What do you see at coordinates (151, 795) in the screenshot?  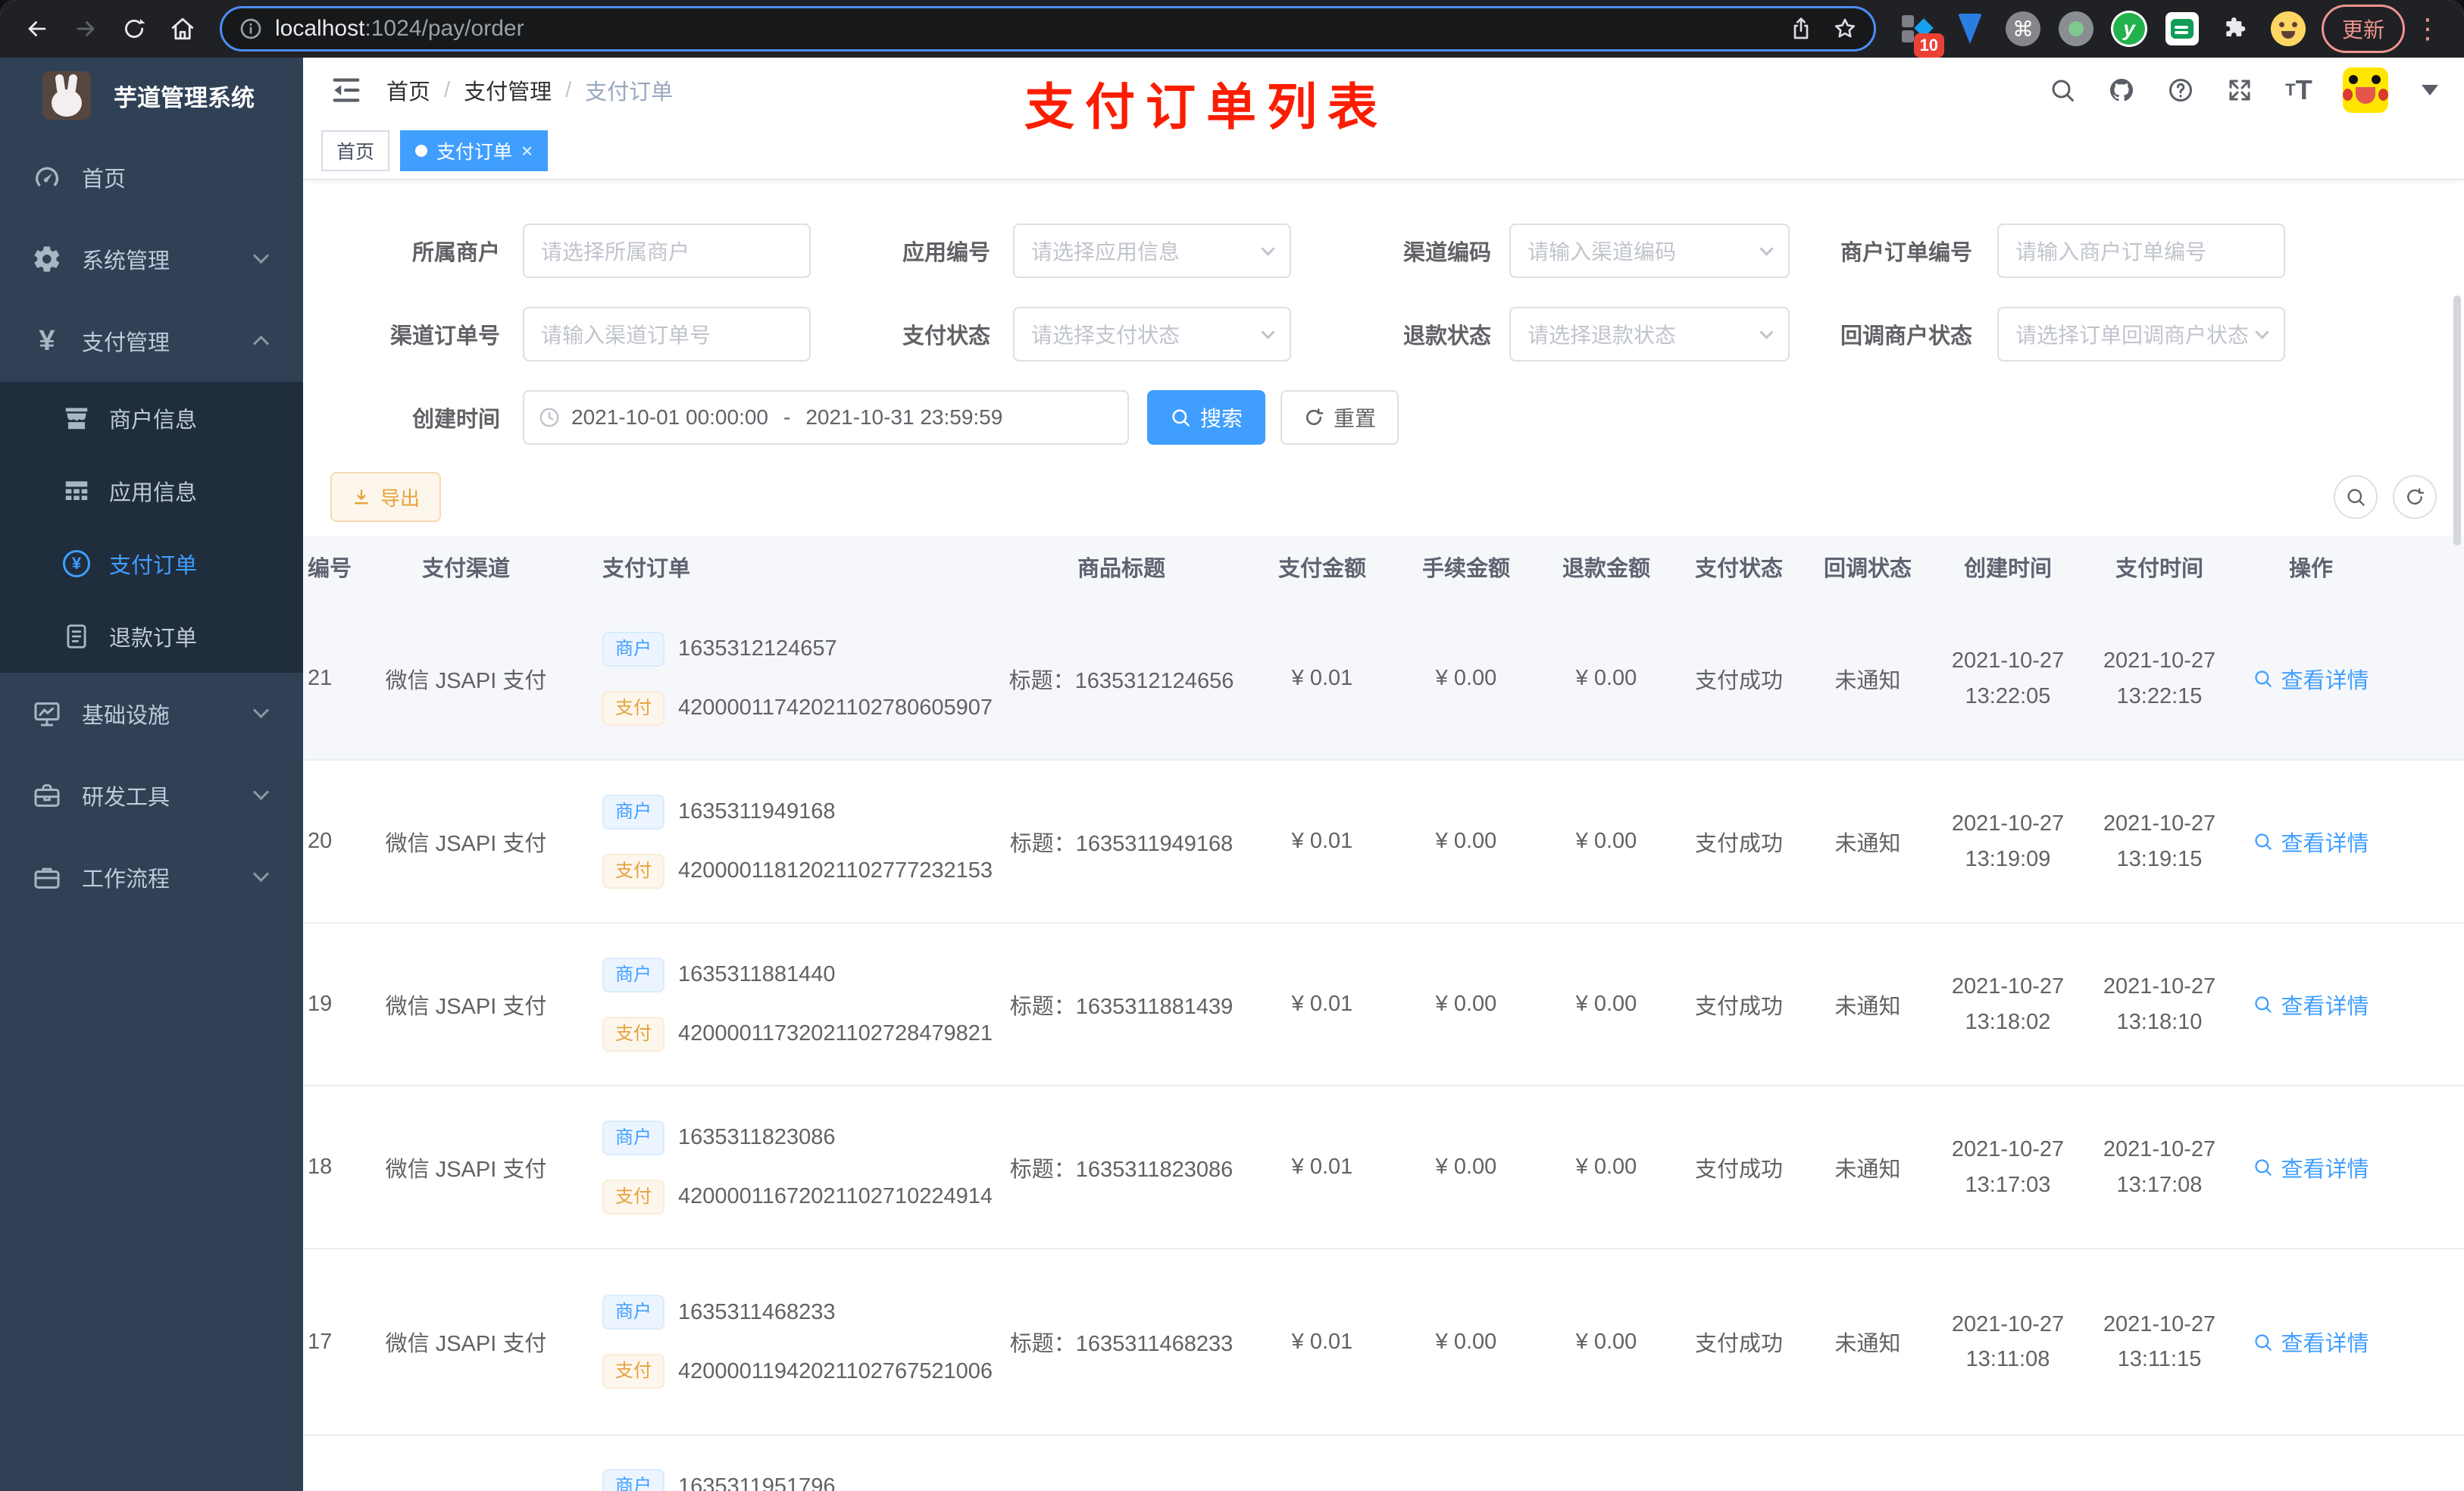 I see `sidebar-item-dev-tools: 研发工具` at bounding box center [151, 795].